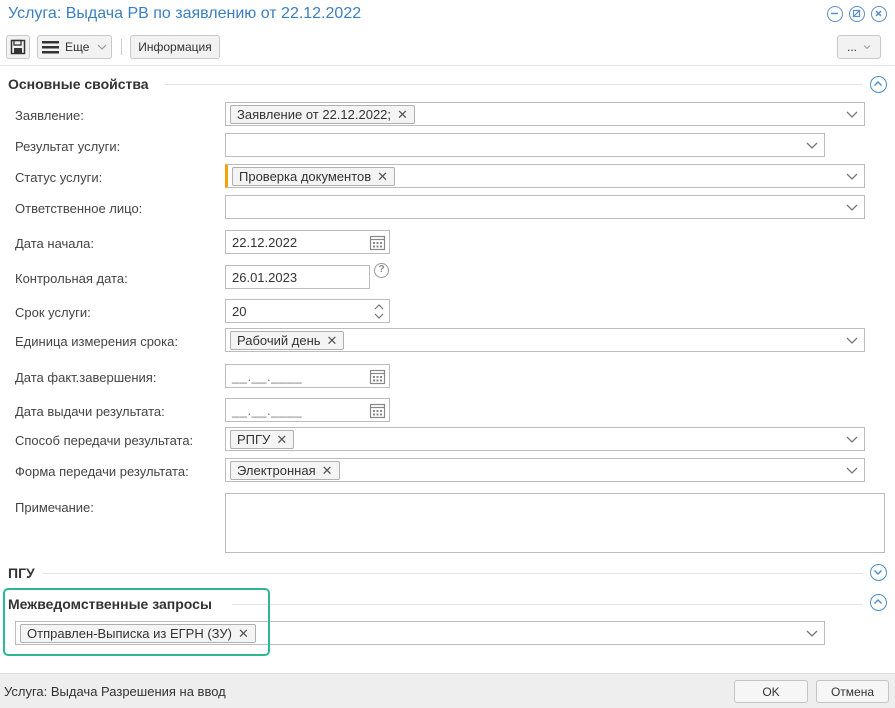  What do you see at coordinates (525, 145) in the screenshot?
I see `result-select` at bounding box center [525, 145].